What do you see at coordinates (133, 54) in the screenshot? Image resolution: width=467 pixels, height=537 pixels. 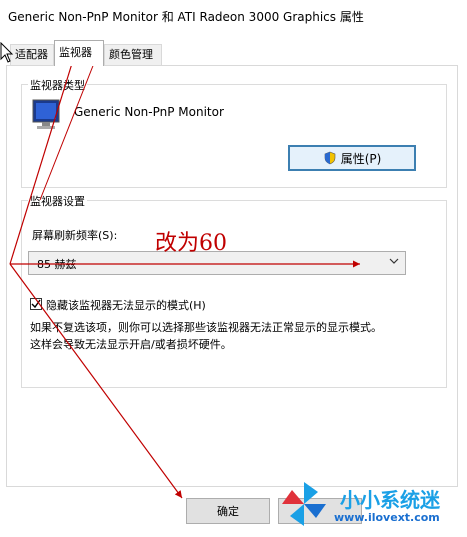 I see `tab-color-management: 颜色管理` at bounding box center [133, 54].